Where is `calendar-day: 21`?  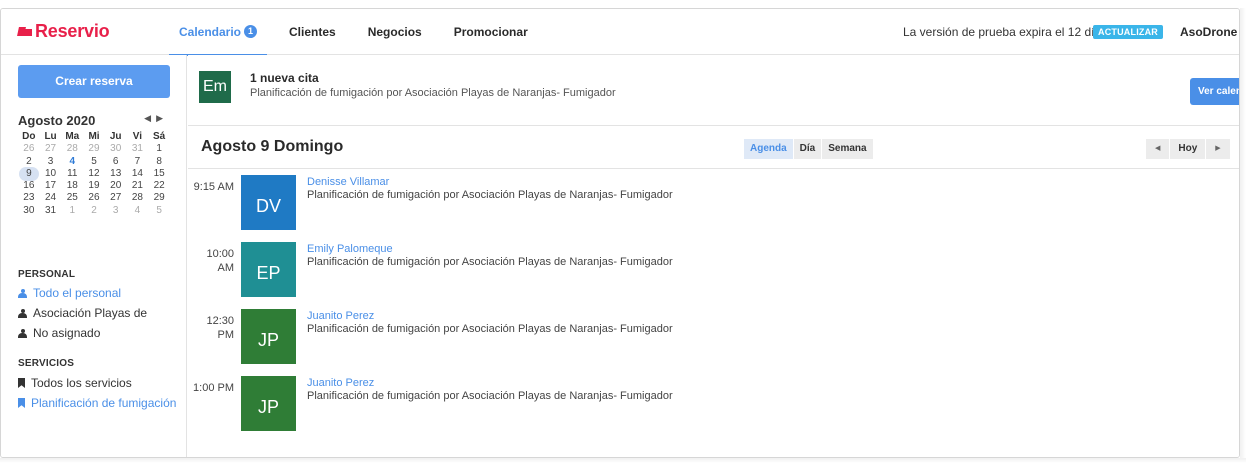 calendar-day: 21 is located at coordinates (138, 186).